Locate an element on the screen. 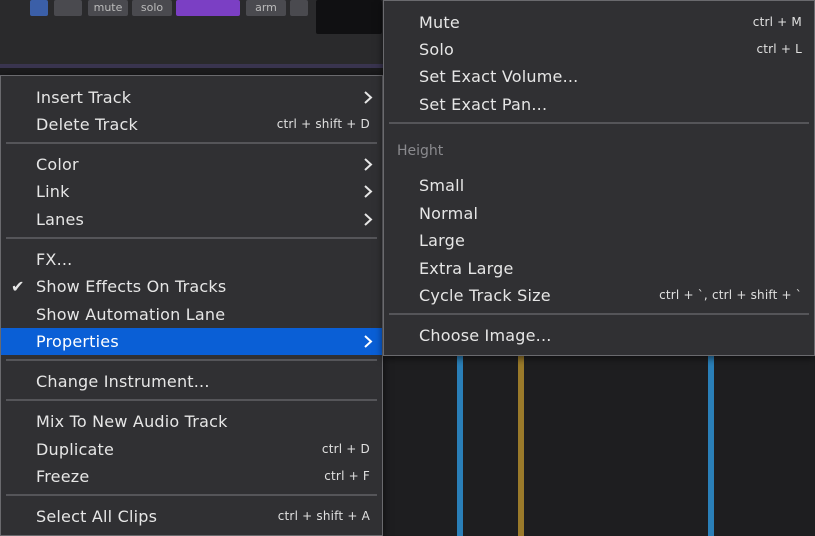 This screenshot has height=536, width=815. height-section-header: Height is located at coordinates (420, 151).